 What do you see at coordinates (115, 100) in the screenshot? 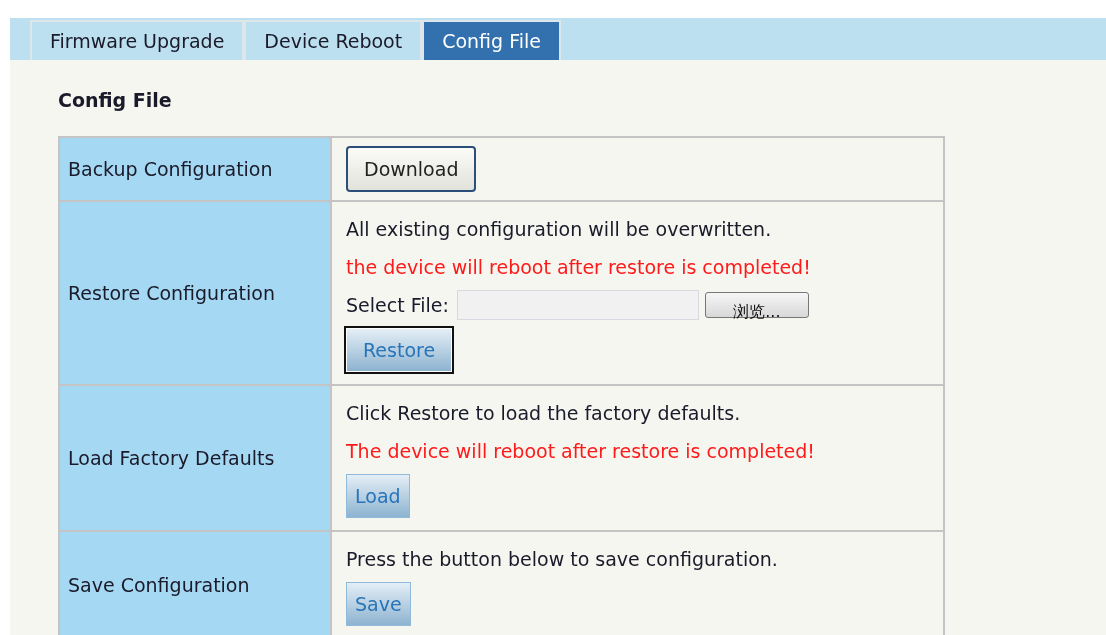
I see `section-title: Config File` at bounding box center [115, 100].